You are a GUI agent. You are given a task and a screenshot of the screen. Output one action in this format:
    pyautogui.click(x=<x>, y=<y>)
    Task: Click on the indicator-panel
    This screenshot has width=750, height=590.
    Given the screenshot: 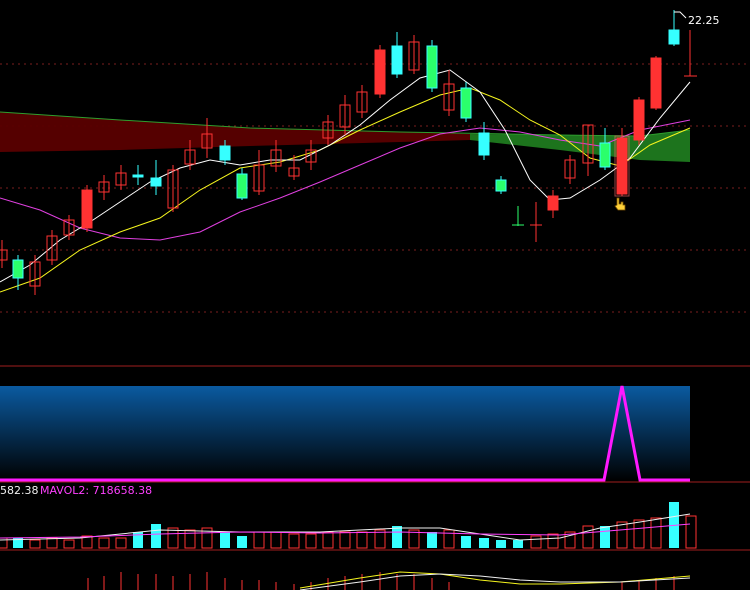 What is the action you would take?
    pyautogui.click(x=345, y=433)
    